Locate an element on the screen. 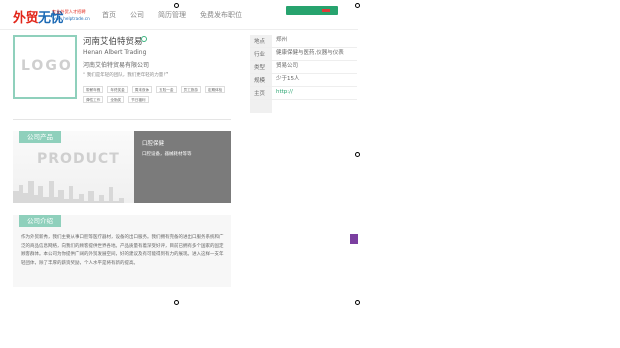 The image size is (620, 348). company-quote: “ 我们是年轻的团队，我们更年轻的力量！ is located at coordinates (125, 75).